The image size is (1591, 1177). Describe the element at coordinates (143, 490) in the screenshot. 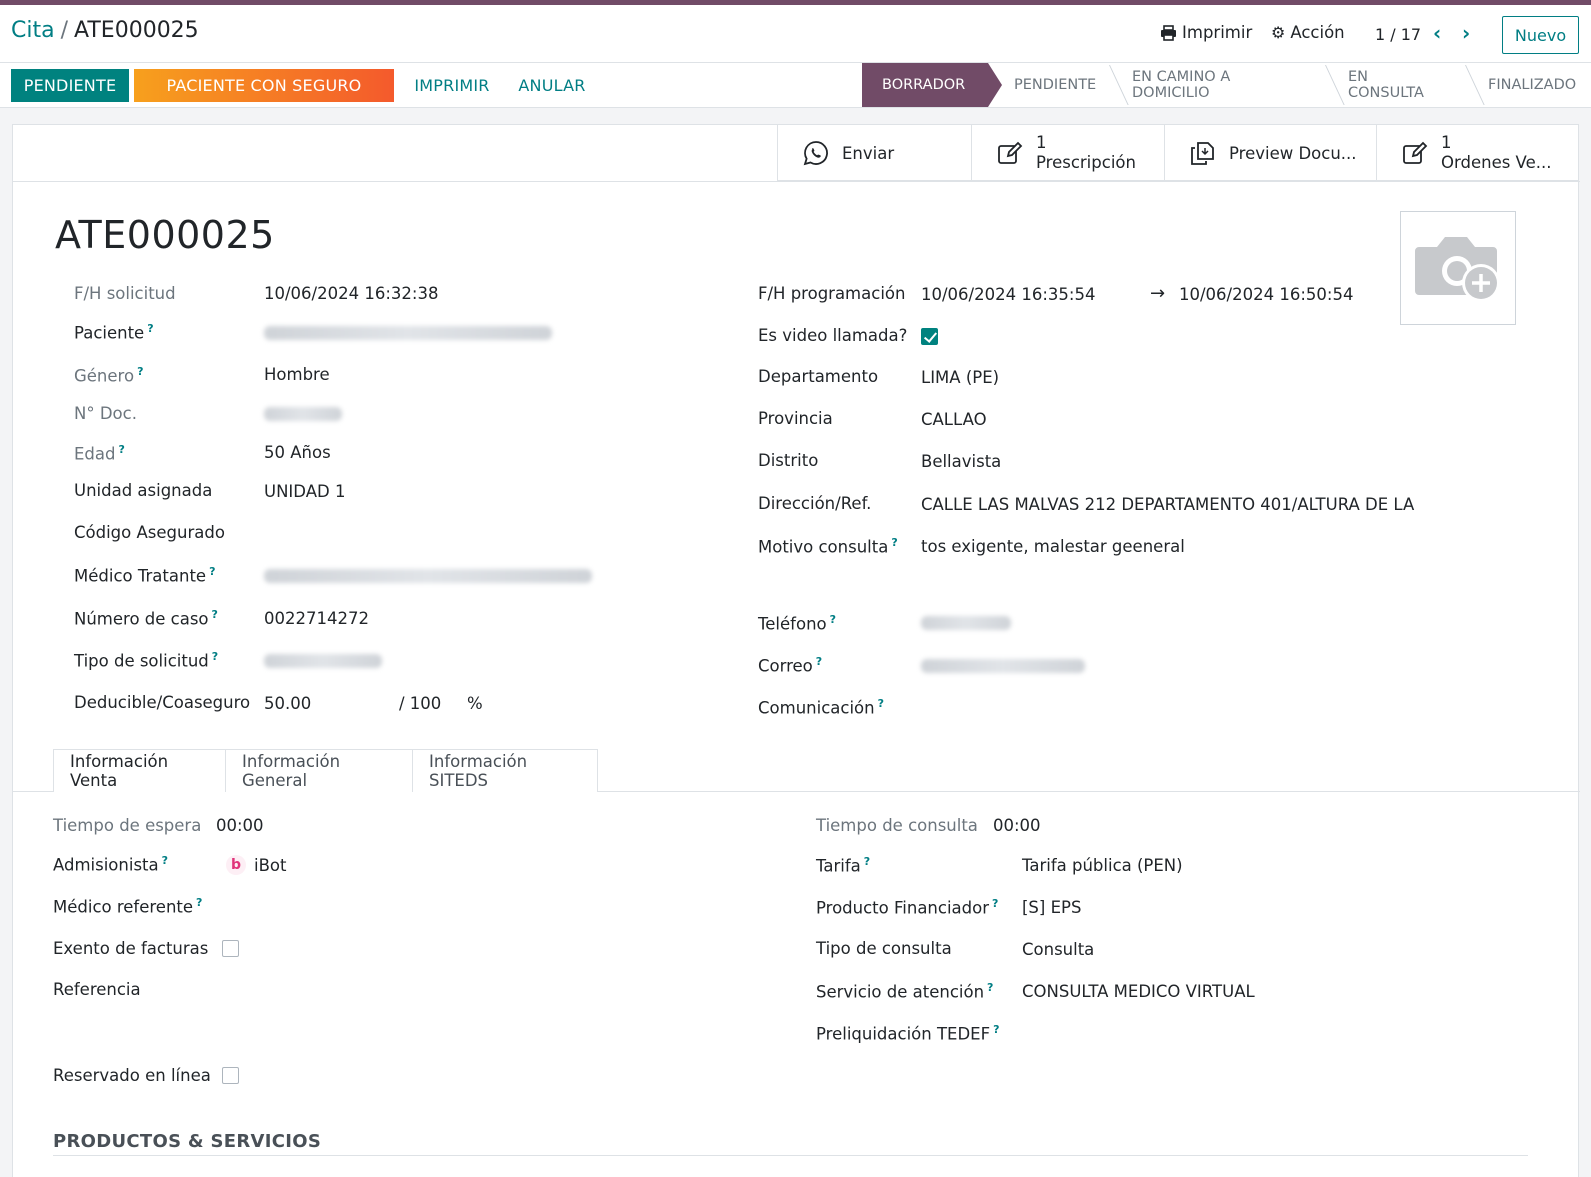

I see `unidad-label: Unidad asignada` at that location.